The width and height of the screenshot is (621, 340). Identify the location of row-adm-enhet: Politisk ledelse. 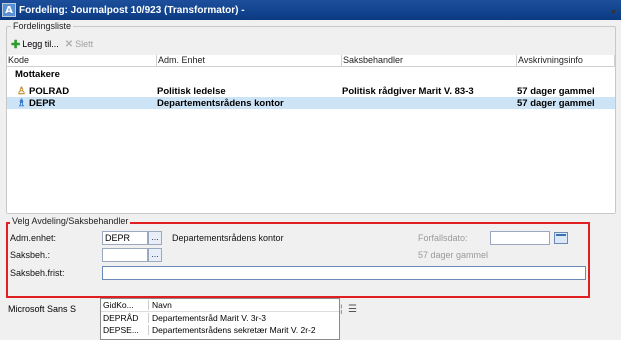
(191, 91).